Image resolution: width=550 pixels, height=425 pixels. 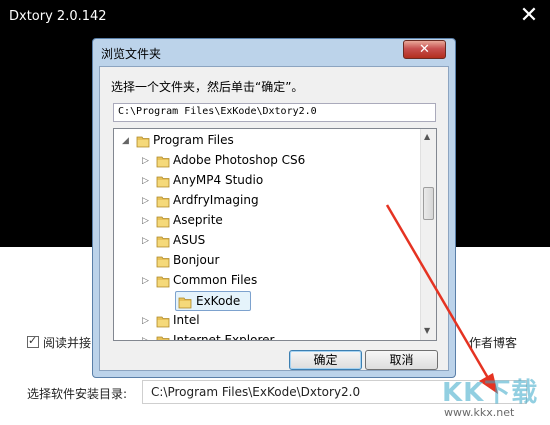 I want to click on tree-item-label: AnyMP4 Studio, so click(x=218, y=180).